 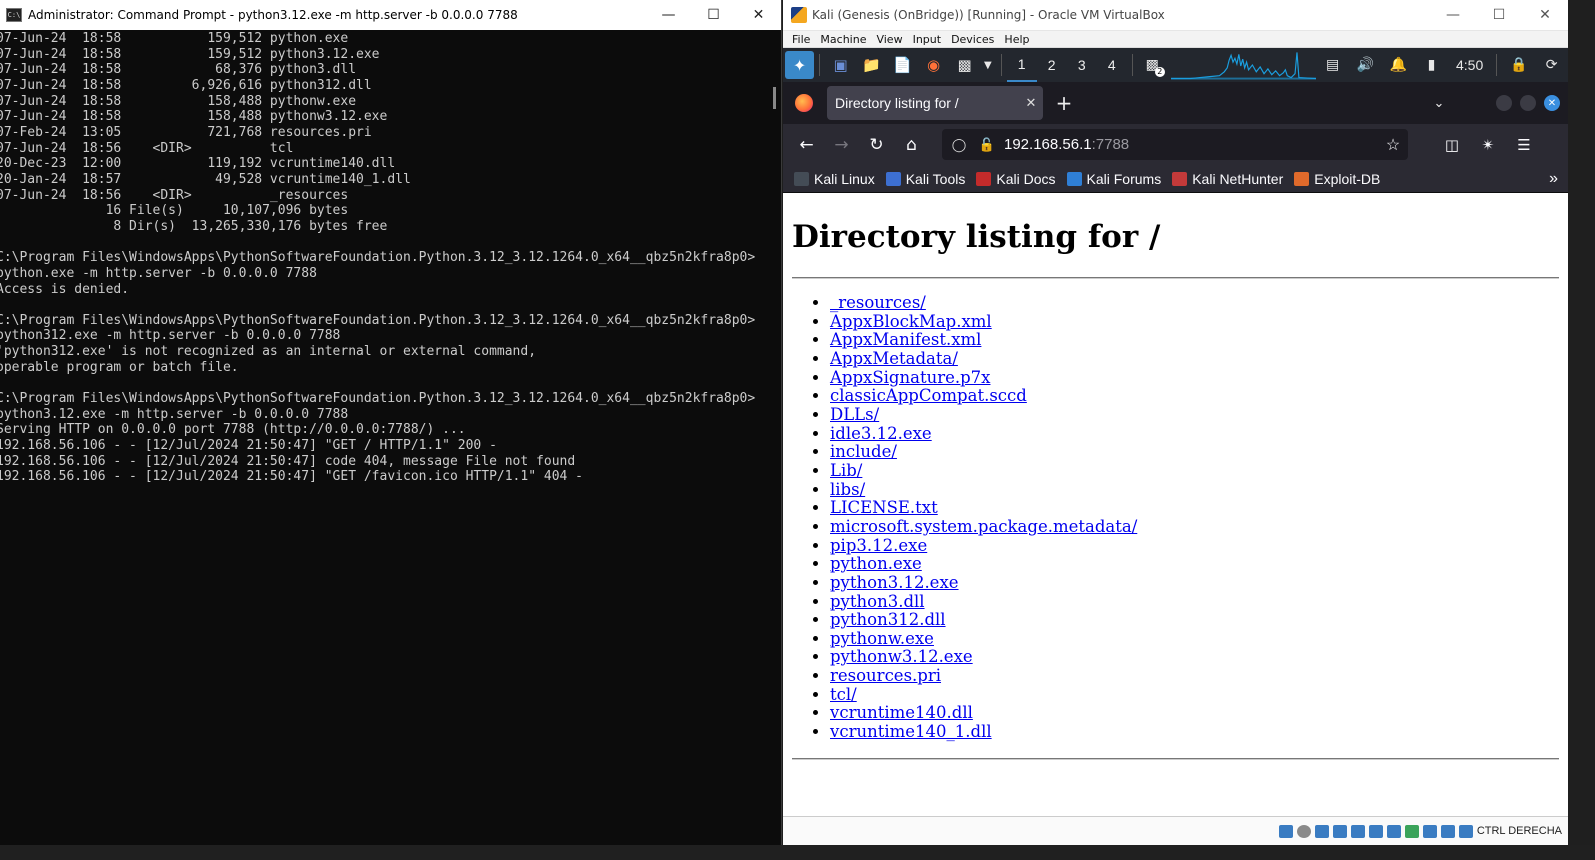 What do you see at coordinates (806, 145) in the screenshot?
I see `back-icon: ←` at bounding box center [806, 145].